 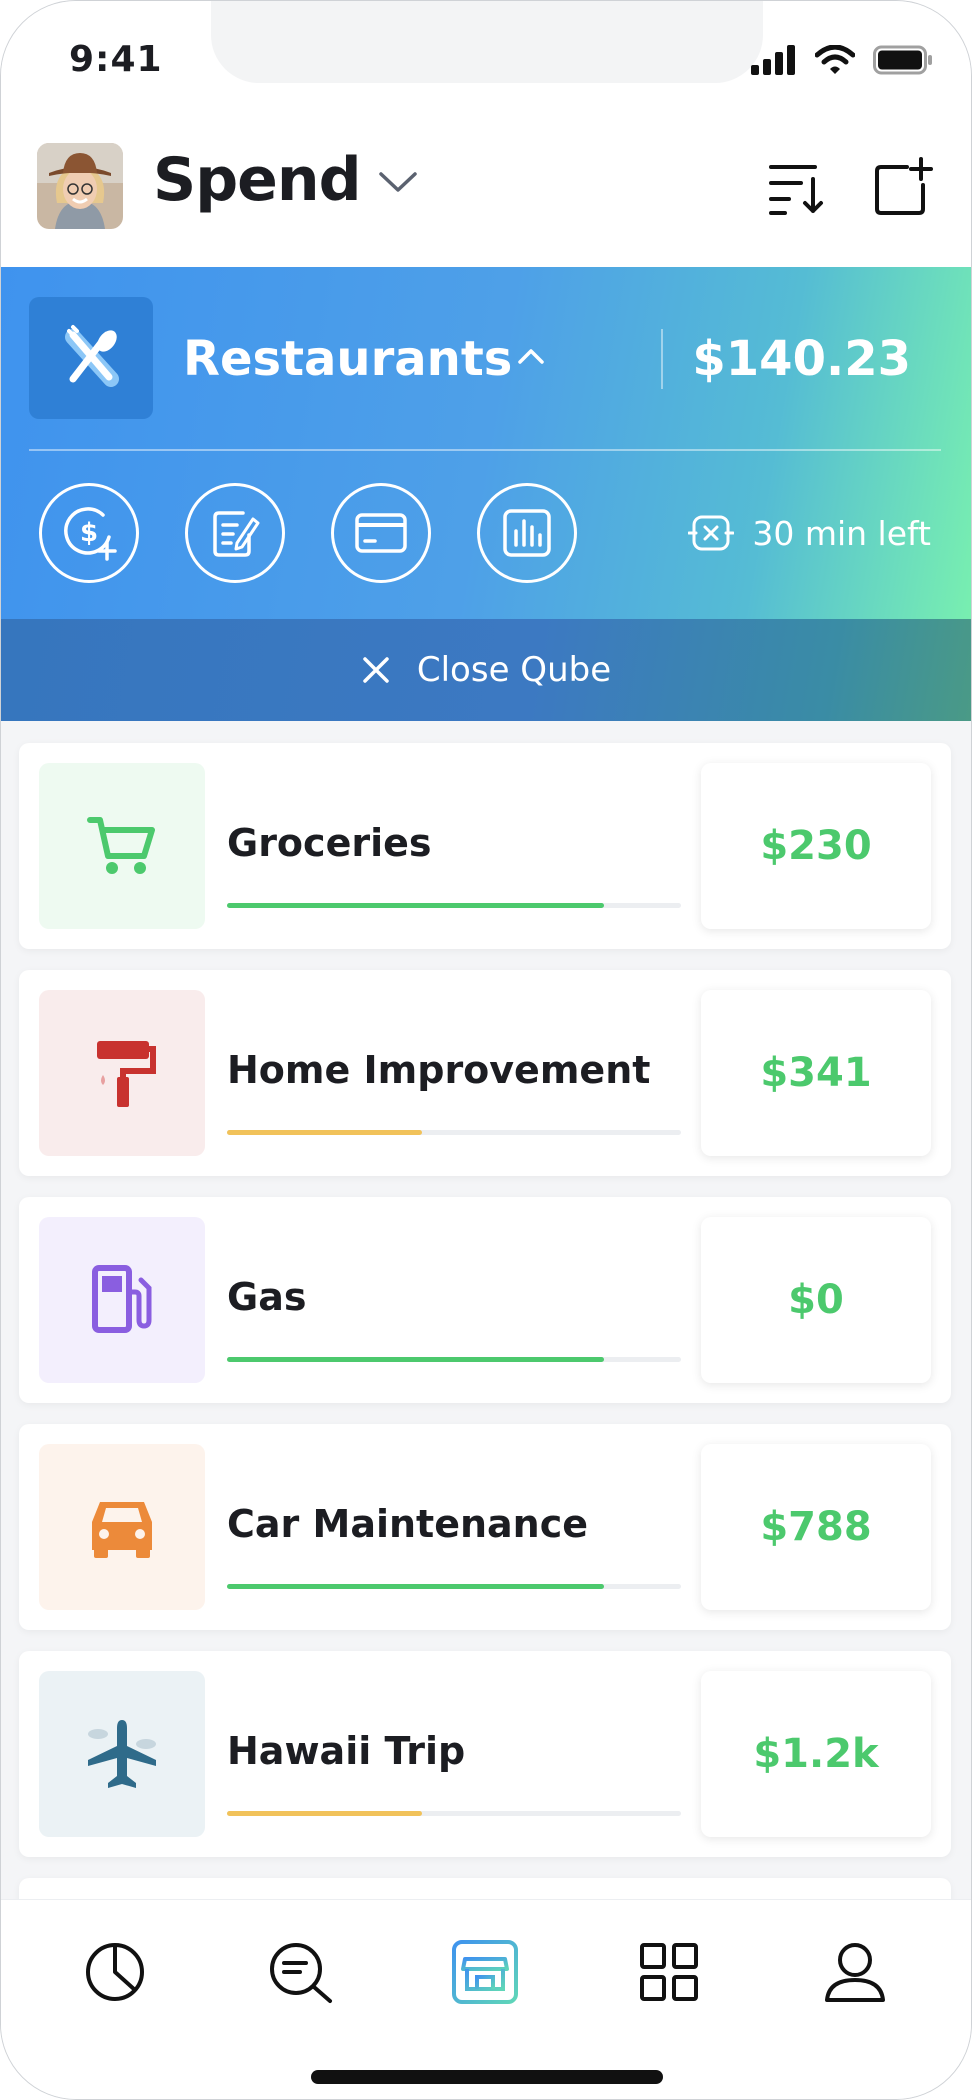 What do you see at coordinates (798, 187) in the screenshot?
I see `sort-icon` at bounding box center [798, 187].